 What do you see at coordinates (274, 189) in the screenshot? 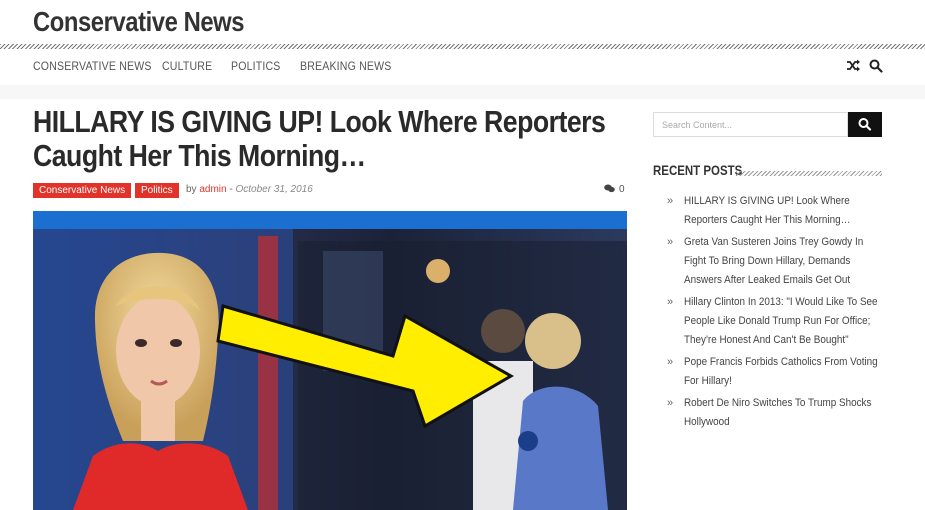
I see `post-date: October 31, 2016` at bounding box center [274, 189].